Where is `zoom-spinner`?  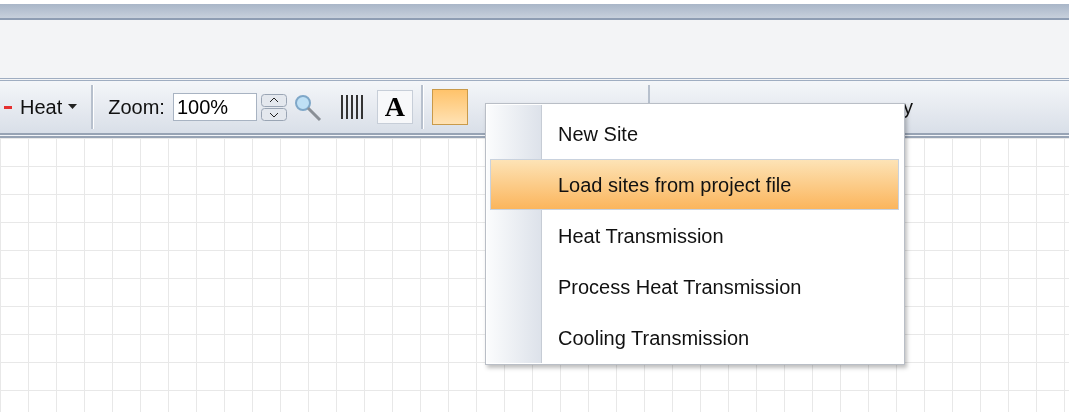 zoom-spinner is located at coordinates (273, 107).